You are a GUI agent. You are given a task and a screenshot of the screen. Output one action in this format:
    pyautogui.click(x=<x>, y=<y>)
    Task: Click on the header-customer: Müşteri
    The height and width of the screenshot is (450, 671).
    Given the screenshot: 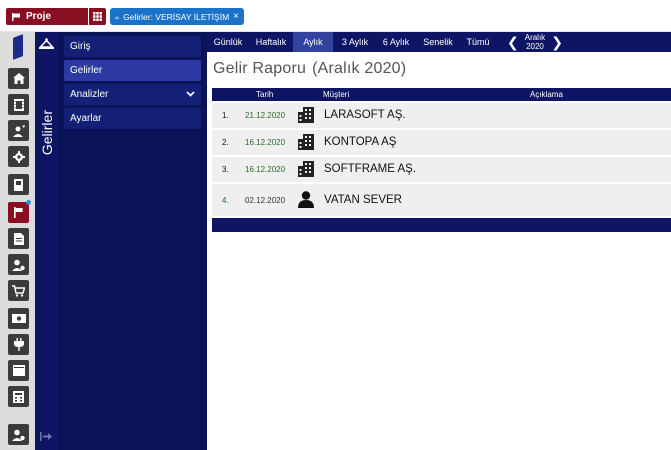 What is the action you would take?
    pyautogui.click(x=336, y=94)
    